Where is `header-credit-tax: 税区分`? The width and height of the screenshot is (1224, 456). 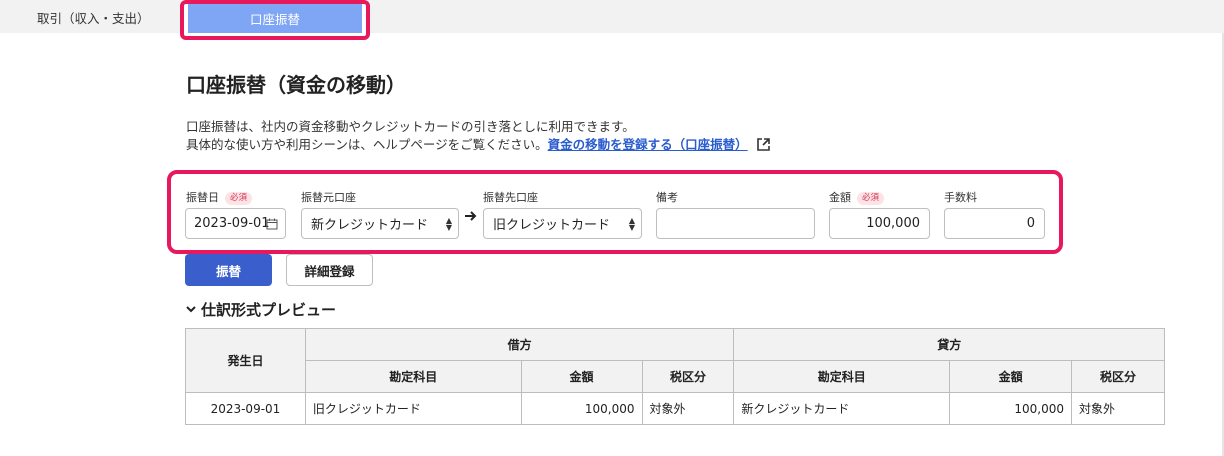
header-credit-tax: 税区分 is located at coordinates (1118, 376).